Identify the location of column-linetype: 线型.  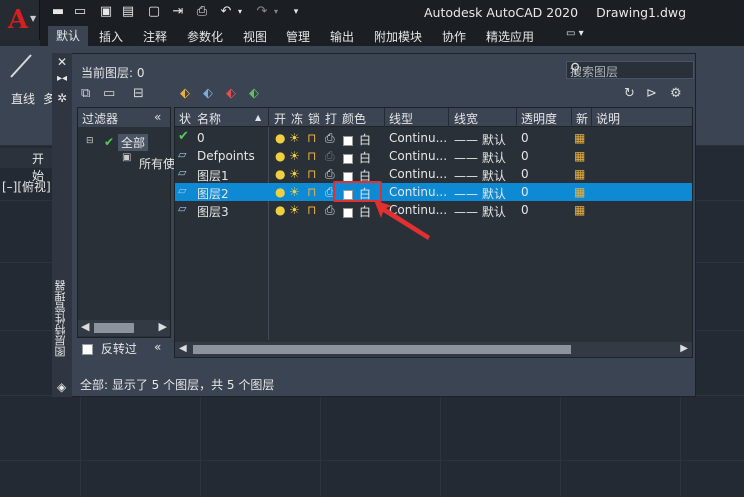
(401, 118).